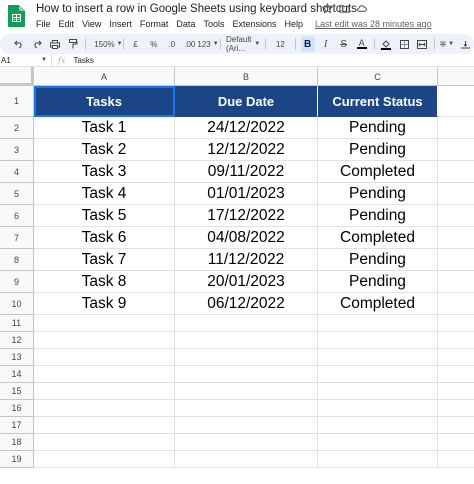 The image size is (474, 484). Describe the element at coordinates (246, 425) in the screenshot. I see `cell-b17` at that location.